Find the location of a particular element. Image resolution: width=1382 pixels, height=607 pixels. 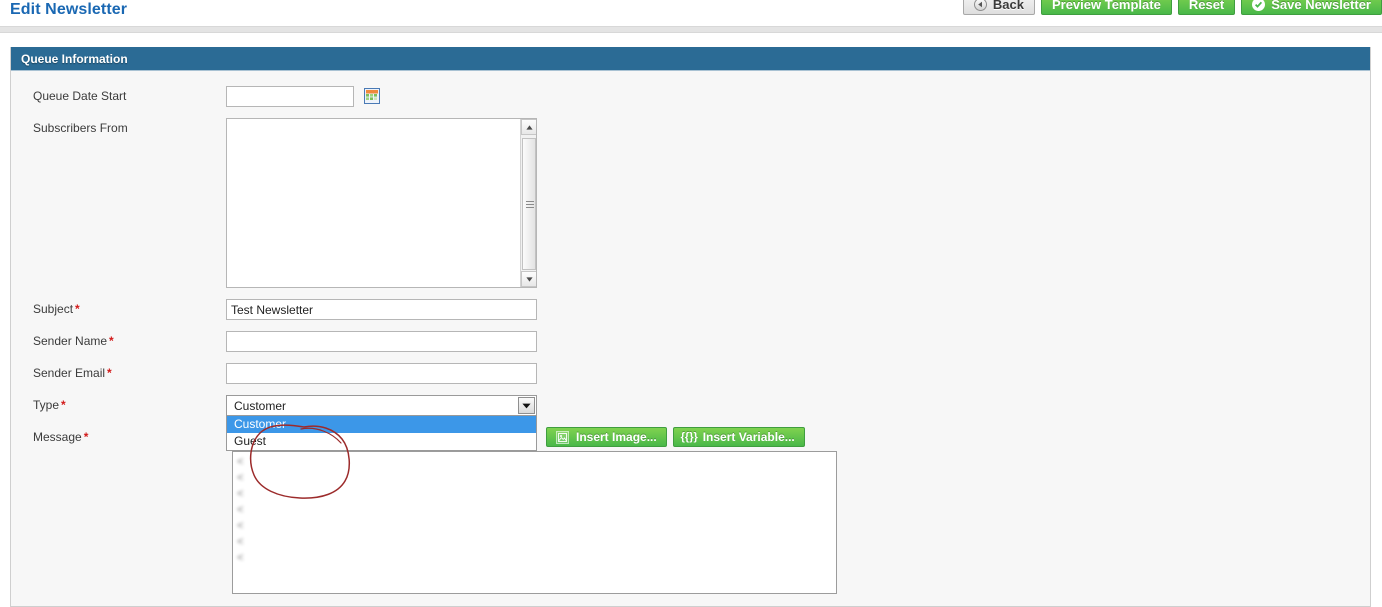

sender-email-label-text: Sender Email is located at coordinates (69, 373).